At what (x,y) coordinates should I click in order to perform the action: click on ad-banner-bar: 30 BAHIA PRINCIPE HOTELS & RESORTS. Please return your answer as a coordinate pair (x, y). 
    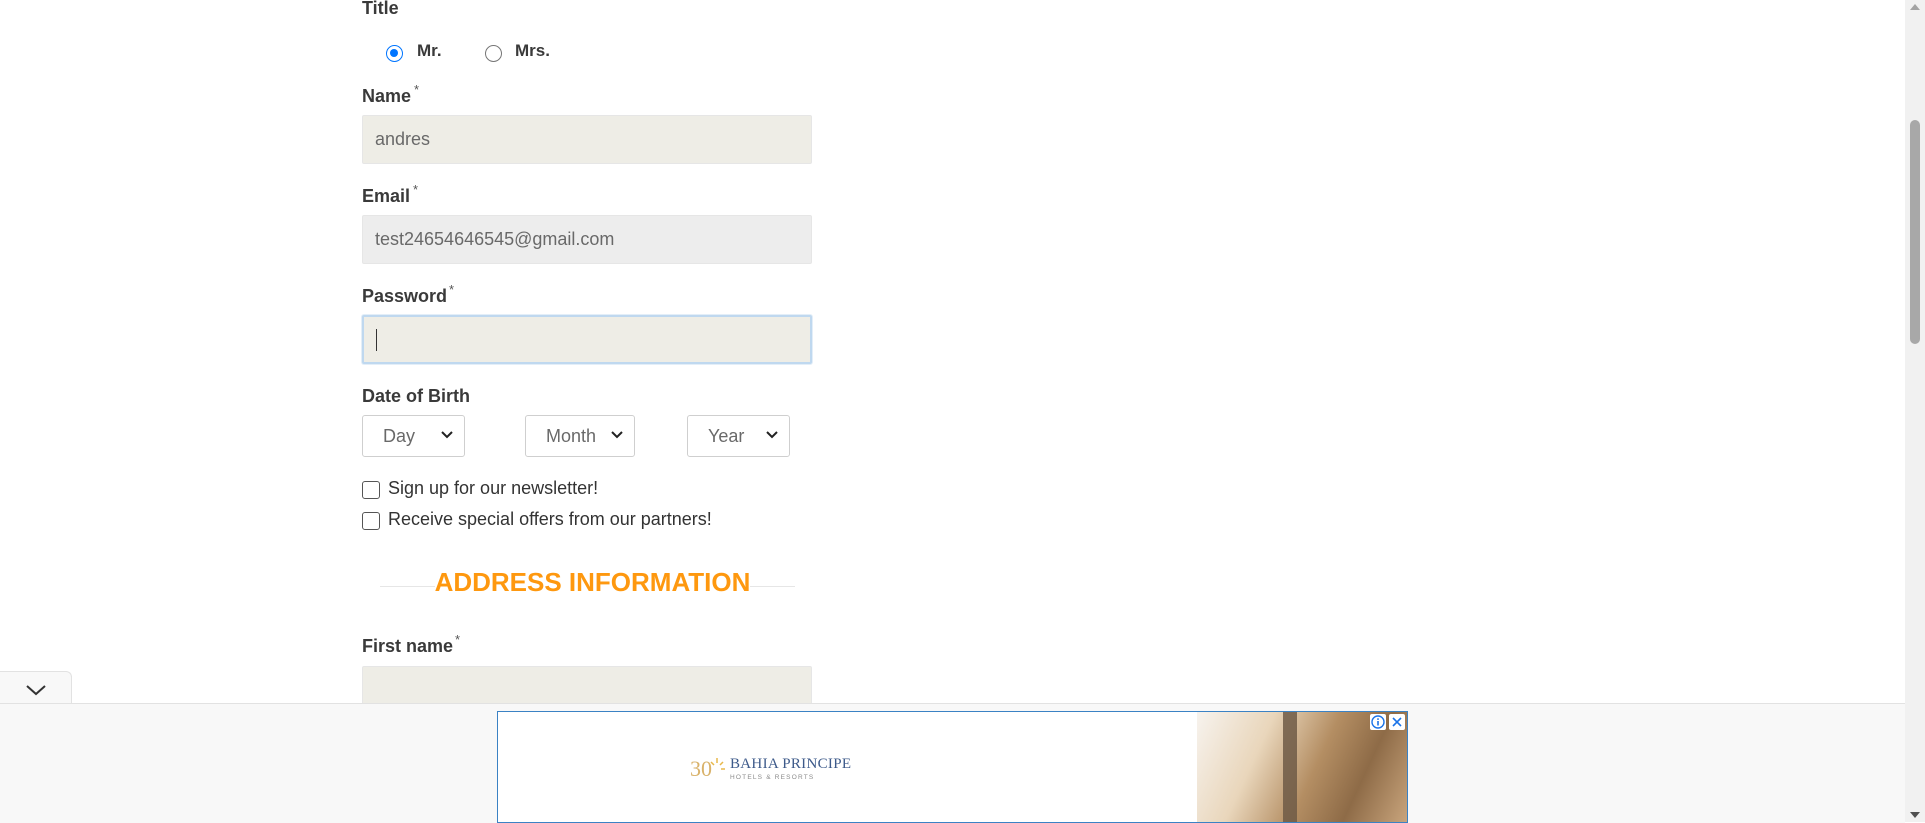
    Looking at the image, I should click on (952, 763).